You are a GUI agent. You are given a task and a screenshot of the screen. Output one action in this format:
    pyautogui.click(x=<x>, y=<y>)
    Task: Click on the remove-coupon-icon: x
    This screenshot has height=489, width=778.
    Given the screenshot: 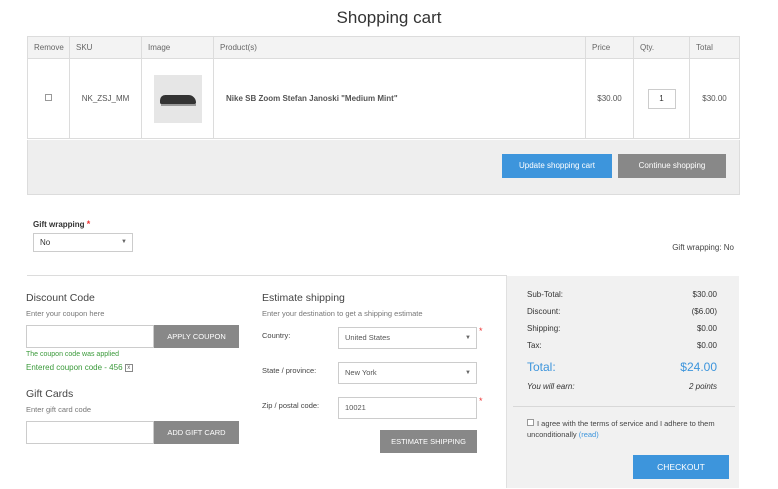 What is the action you would take?
    pyautogui.click(x=128, y=367)
    